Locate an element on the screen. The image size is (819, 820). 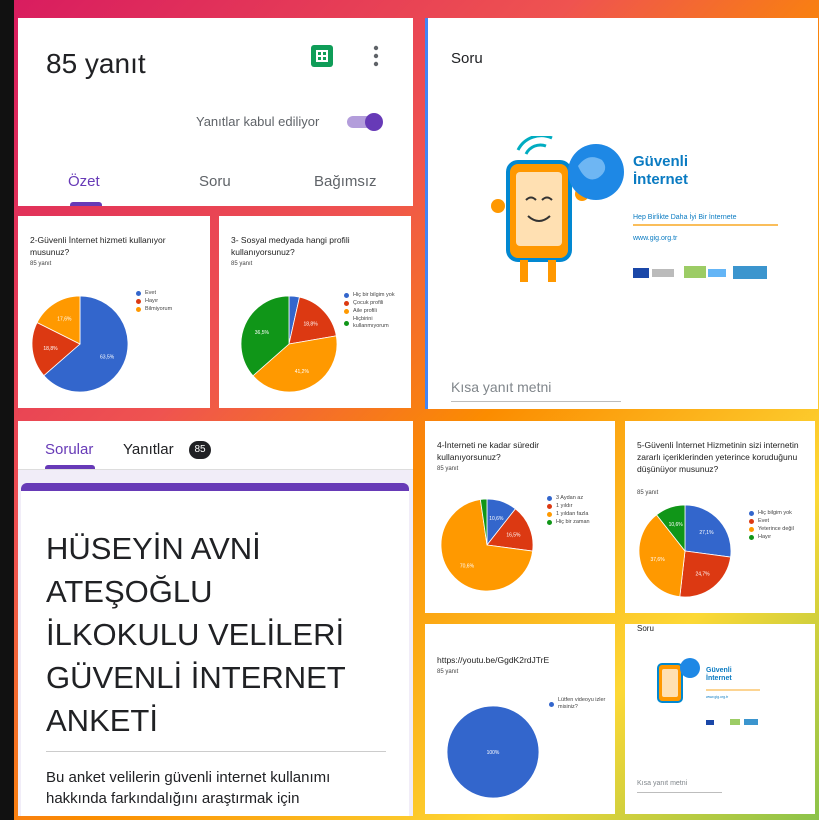
slice-label: 36,5% is located at coordinates (262, 333).